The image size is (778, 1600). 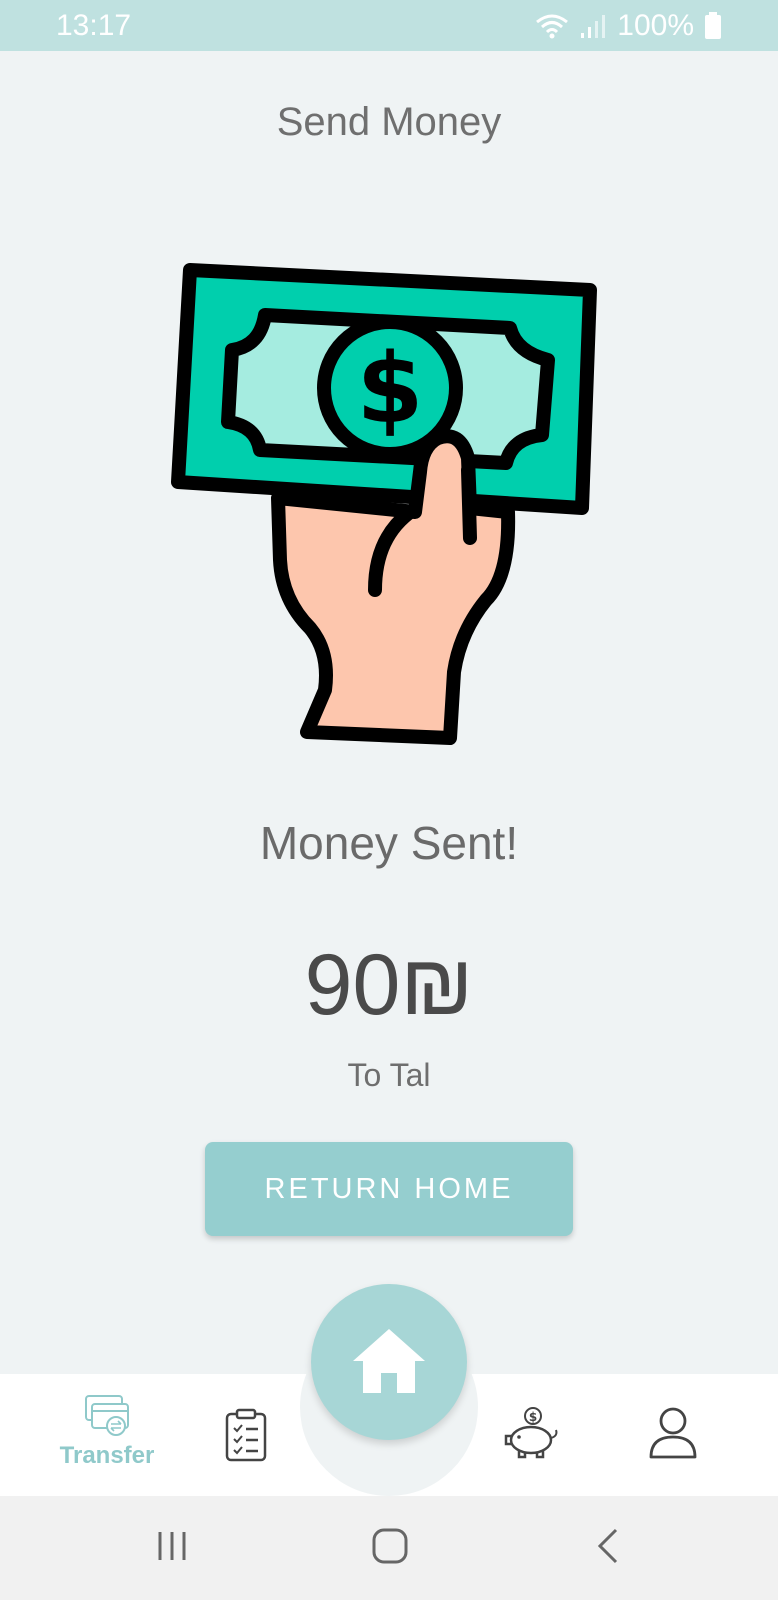 I want to click on transfer-card-icon, so click(x=107, y=1415).